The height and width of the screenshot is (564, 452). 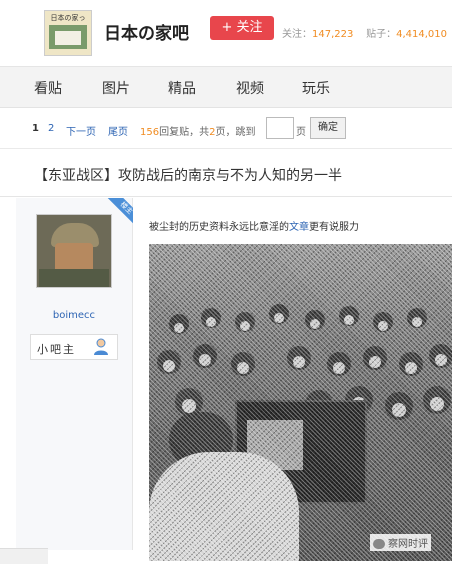 I want to click on pagination-bar: 1 2 下一页 尾页 156回复贴，共2页，跳到 页 确定, so click(x=226, y=128).